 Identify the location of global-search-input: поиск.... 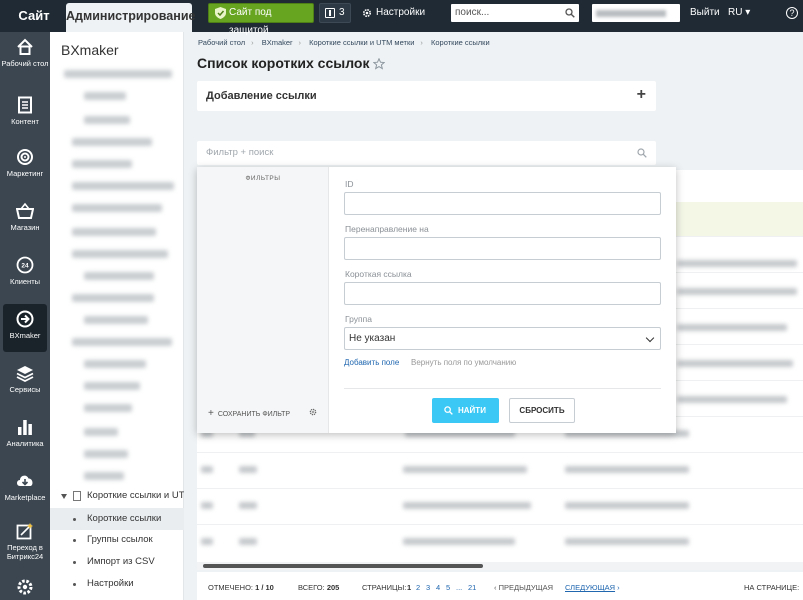
(515, 13).